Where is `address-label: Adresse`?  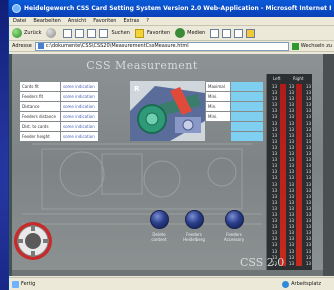 address-label: Adresse is located at coordinates (22, 46).